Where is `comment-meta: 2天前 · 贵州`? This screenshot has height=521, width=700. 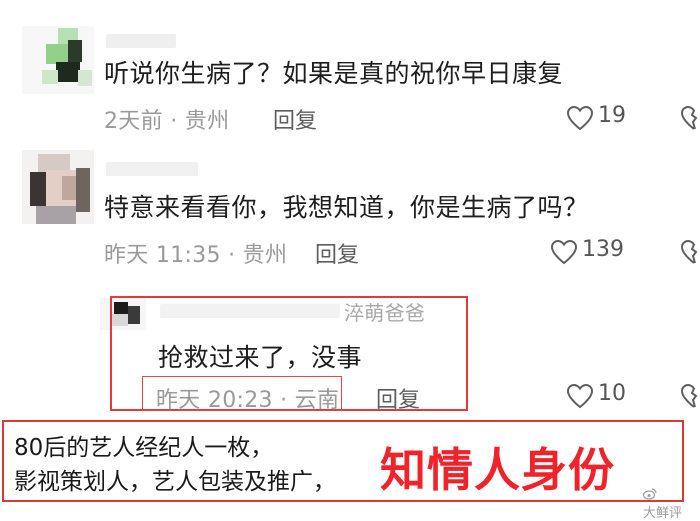
comment-meta: 2天前 · 贵州 is located at coordinates (167, 121).